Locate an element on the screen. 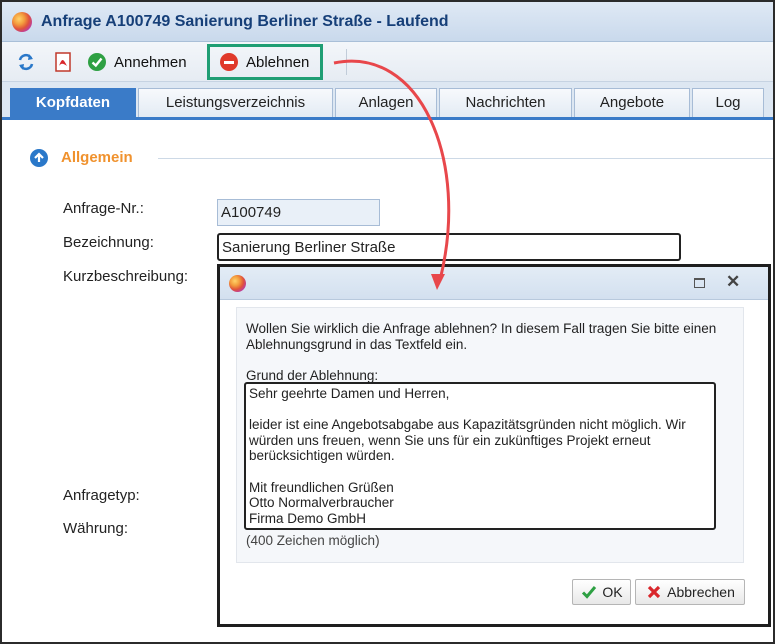  anfrage-nr-field: A100749 is located at coordinates (298, 212).